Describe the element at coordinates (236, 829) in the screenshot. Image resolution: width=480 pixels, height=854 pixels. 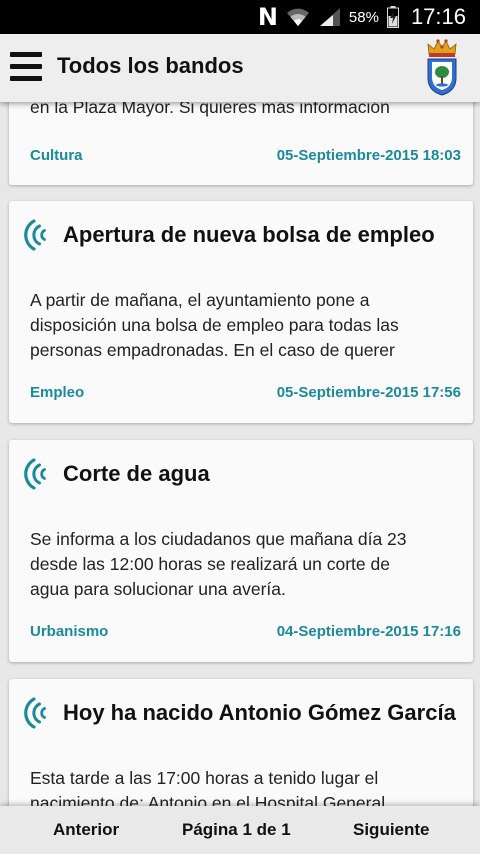
I see `page-indicator: Página 1 de 1` at that location.